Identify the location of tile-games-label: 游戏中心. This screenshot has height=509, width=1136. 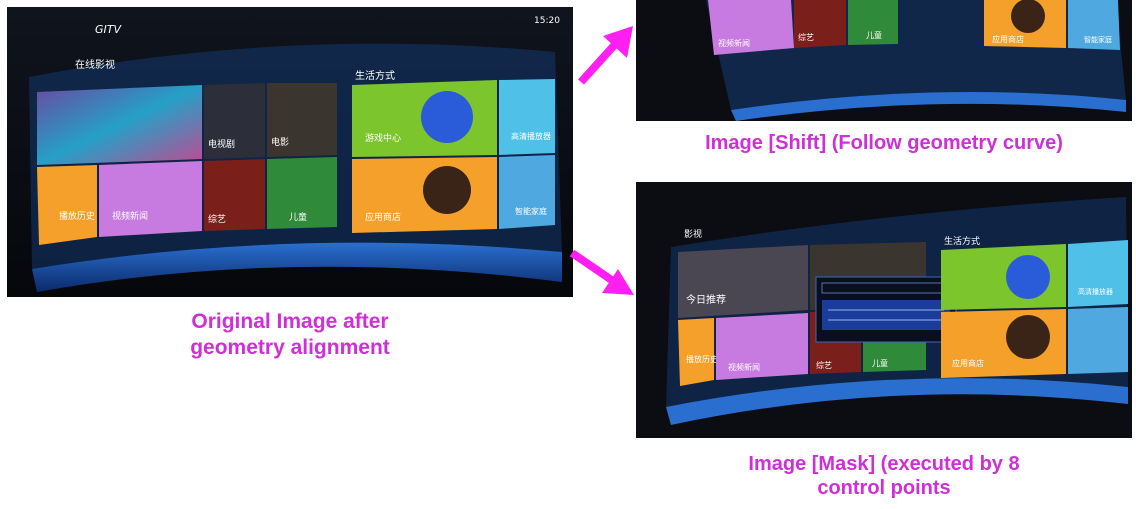
(383, 138).